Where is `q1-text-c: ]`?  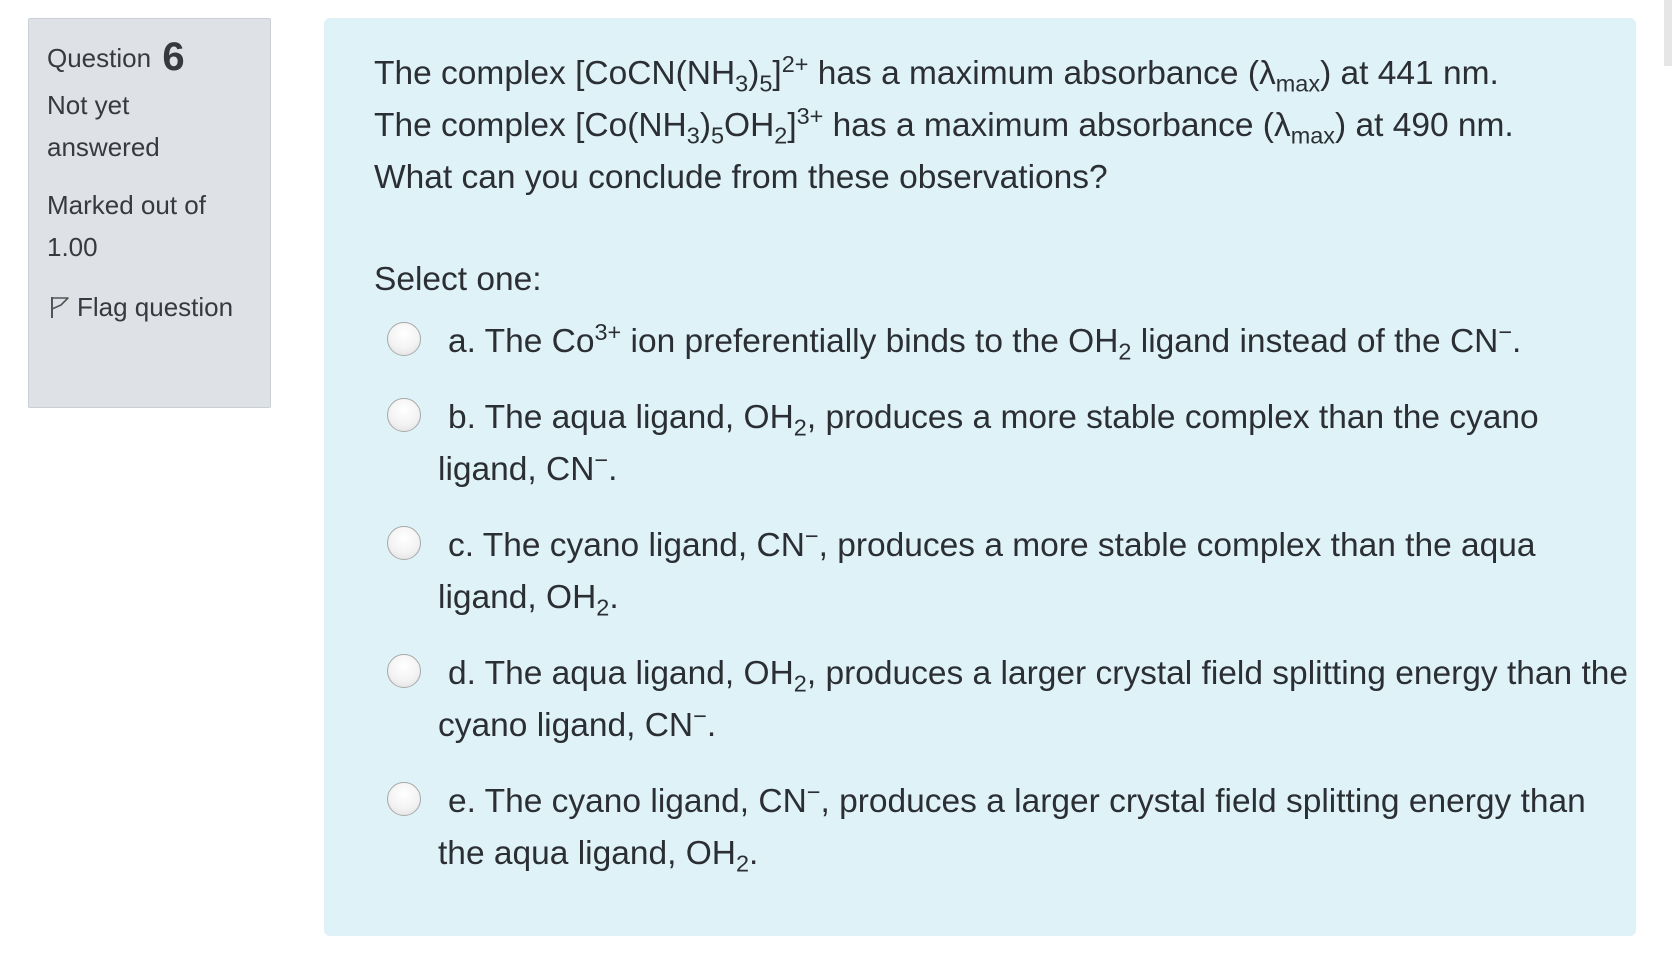
q1-text-c: ] is located at coordinates (777, 73).